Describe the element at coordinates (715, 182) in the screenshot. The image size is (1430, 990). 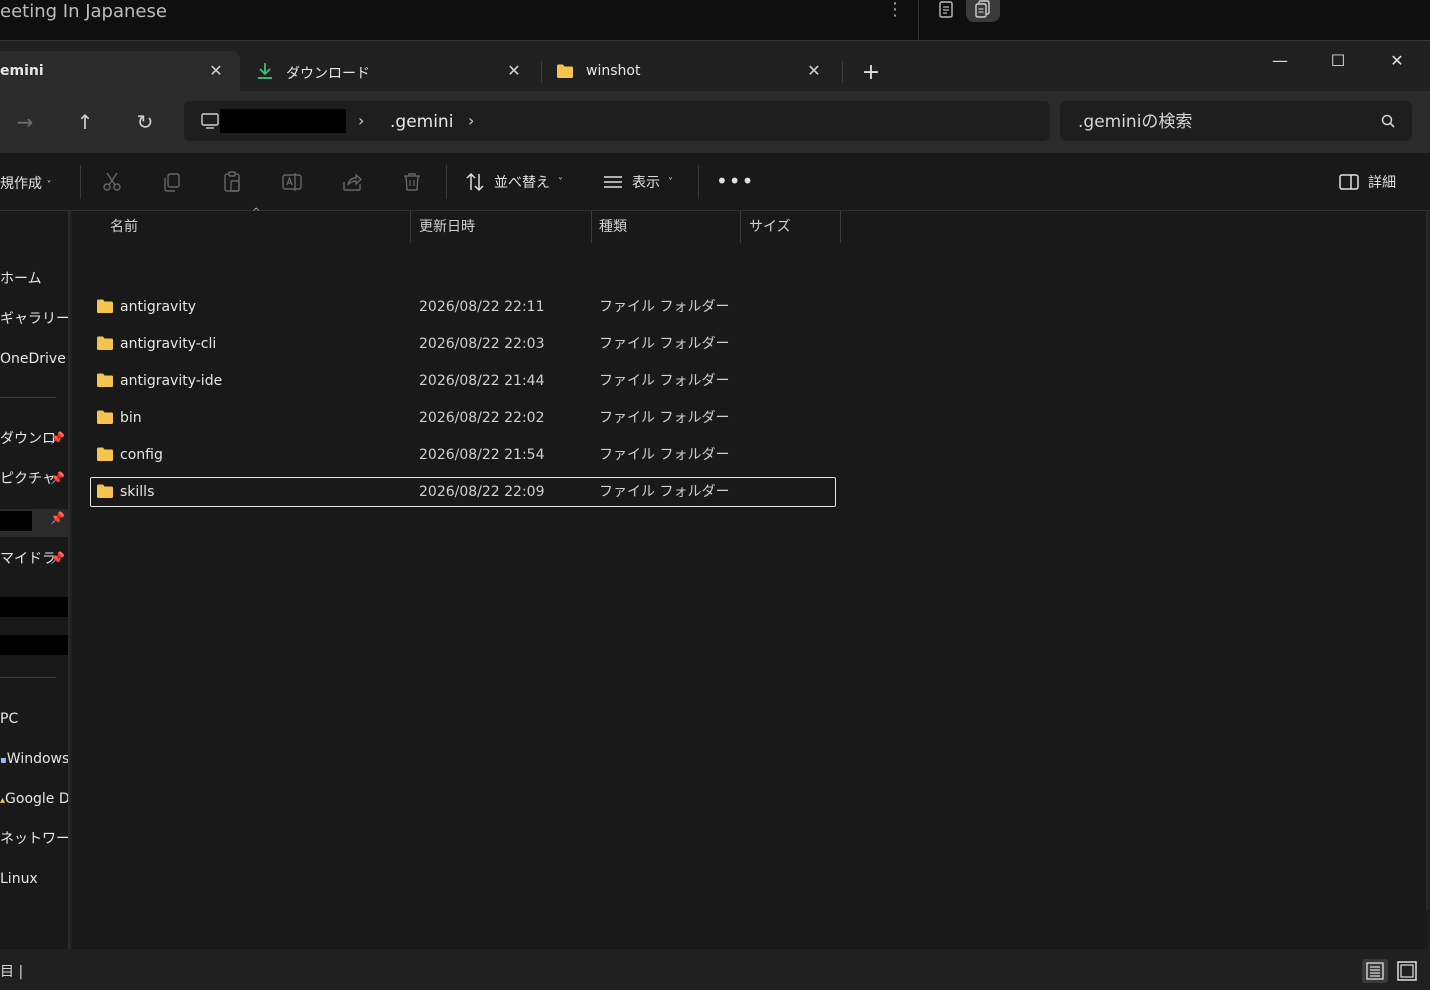
I see `command-bar: 規作成 ˅ 並べ替え ˅ 表示 ˅ ••• 詳細` at that location.